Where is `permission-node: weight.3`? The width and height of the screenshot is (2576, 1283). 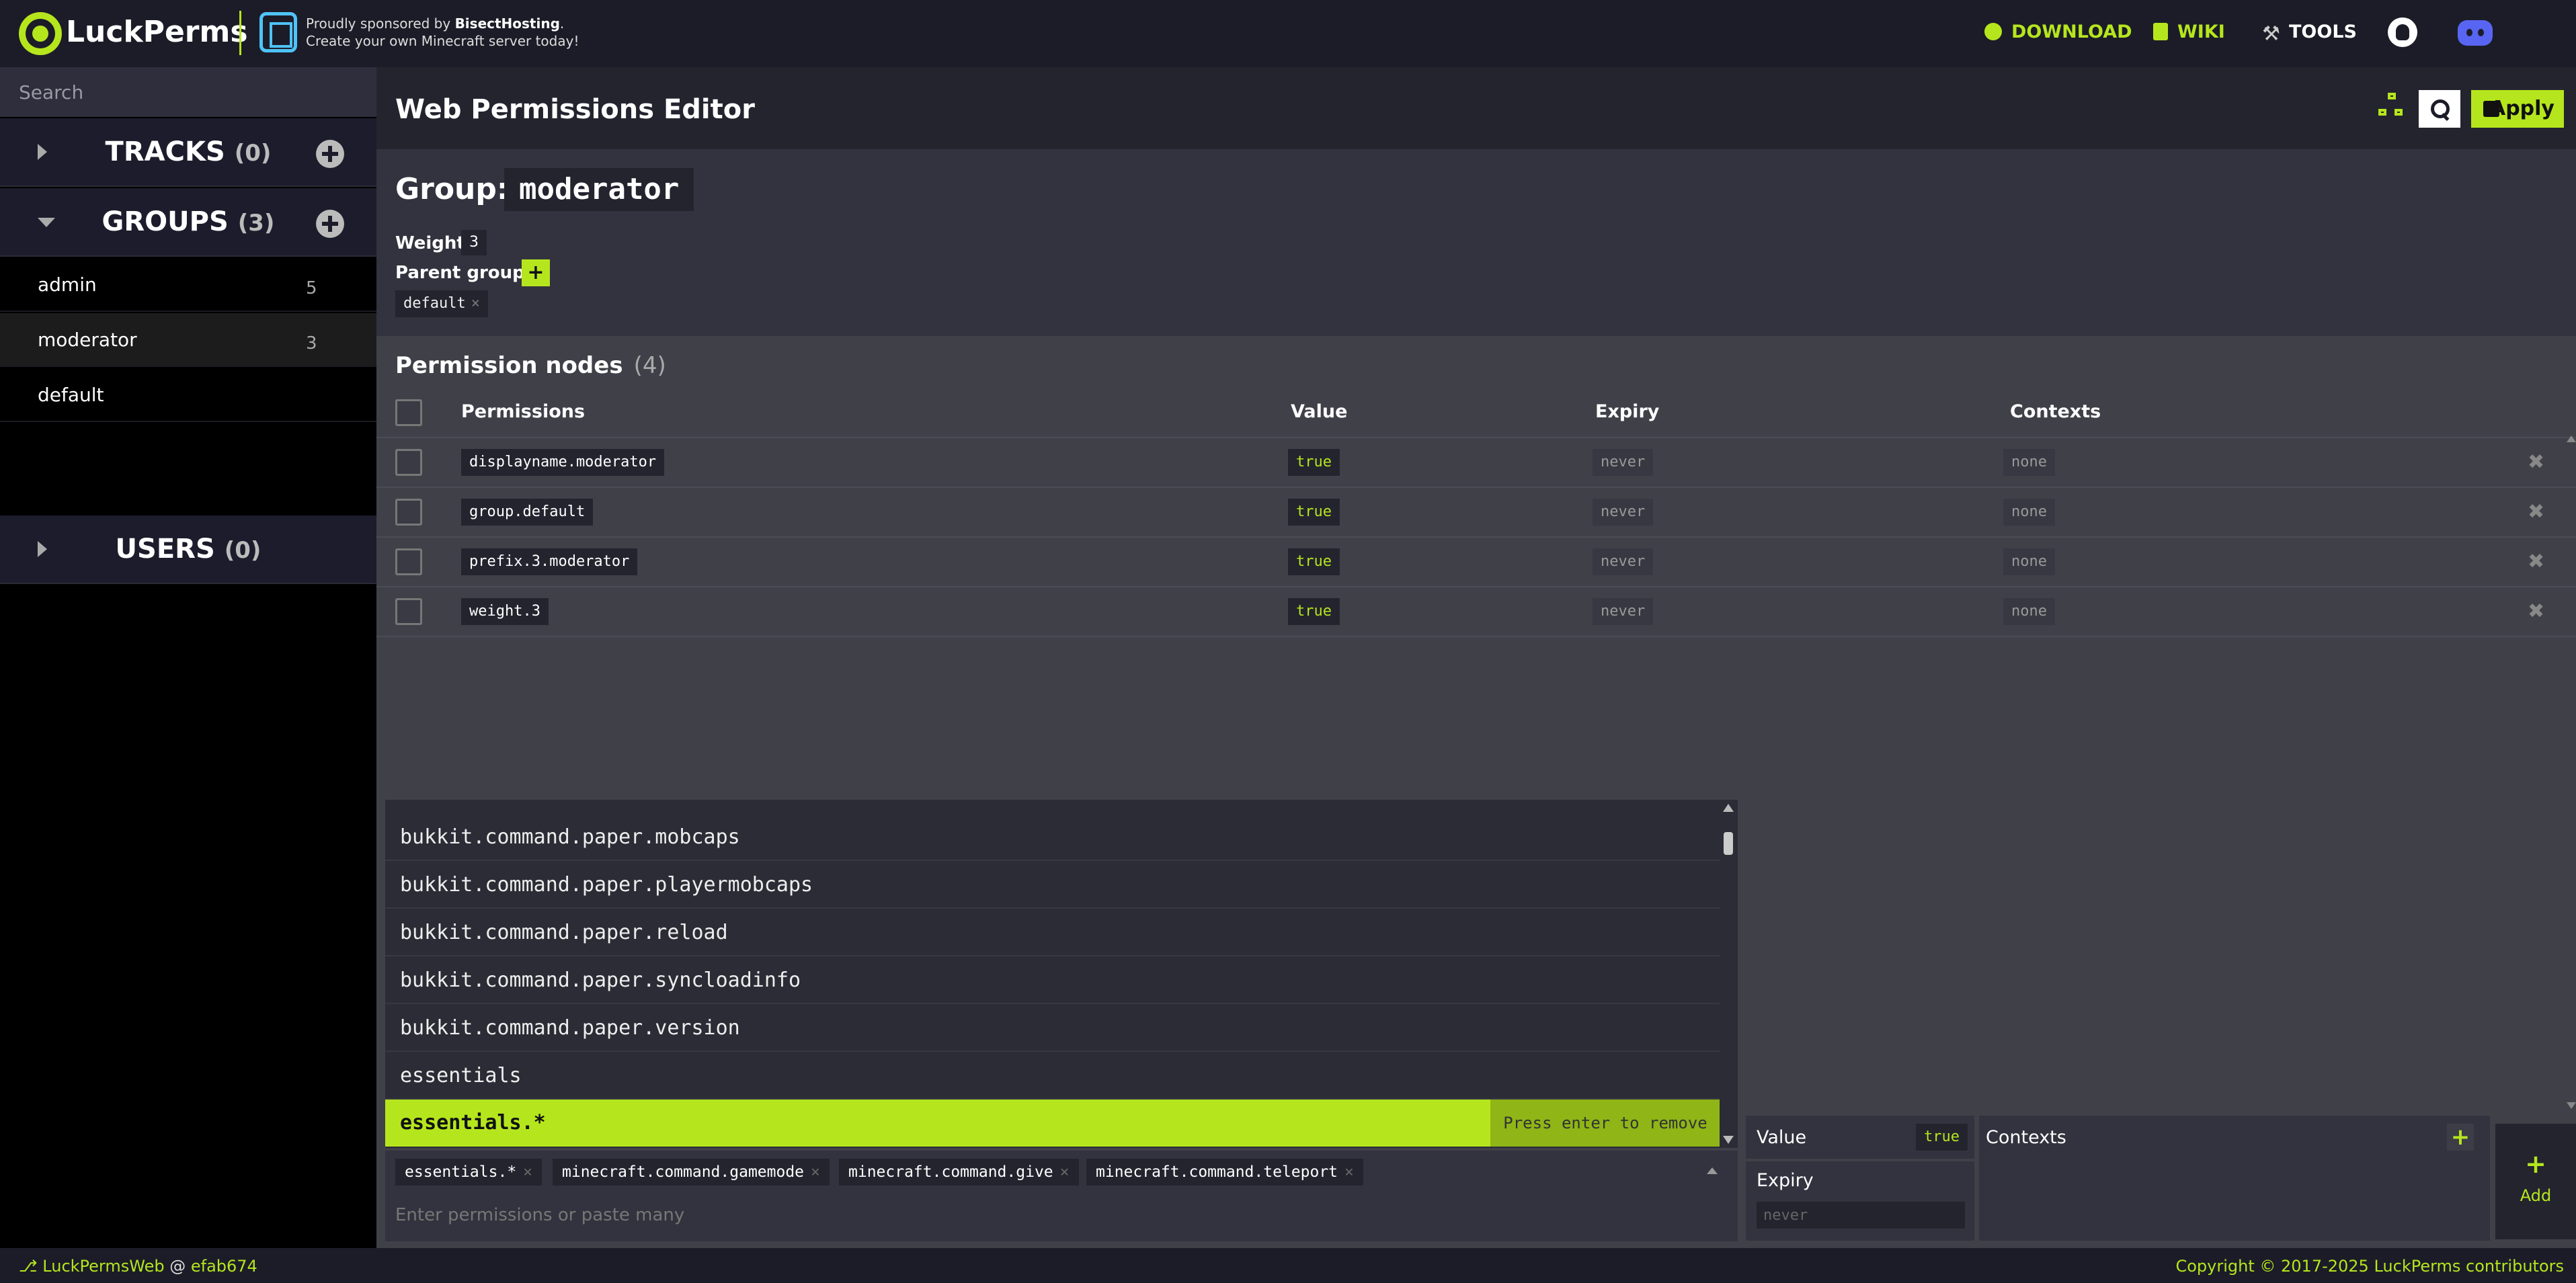
permission-node: weight.3 is located at coordinates (505, 611).